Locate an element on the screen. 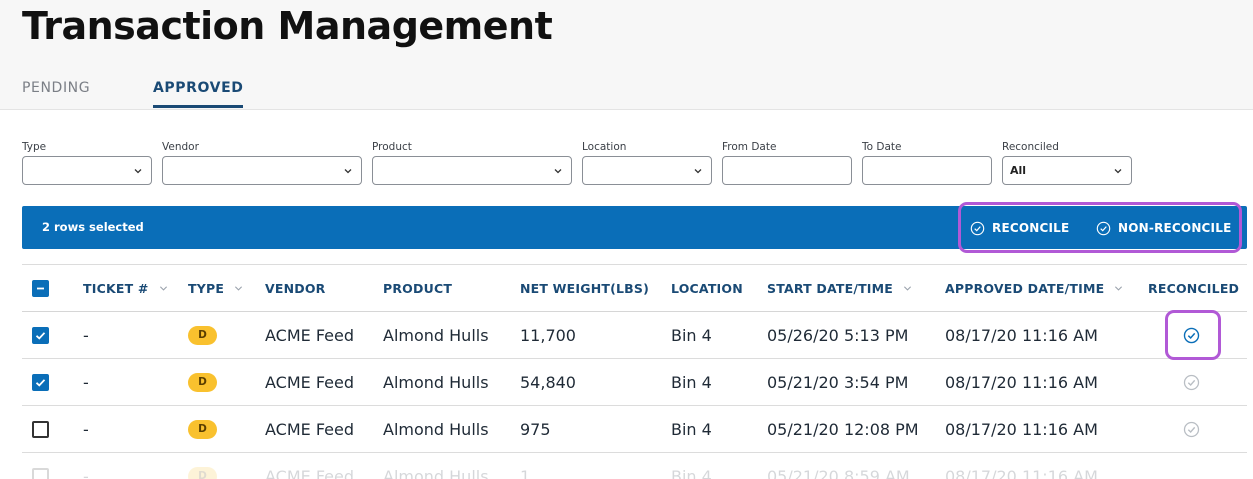 This screenshot has width=1253, height=479. filter-to-date: To Date is located at coordinates (927, 162).